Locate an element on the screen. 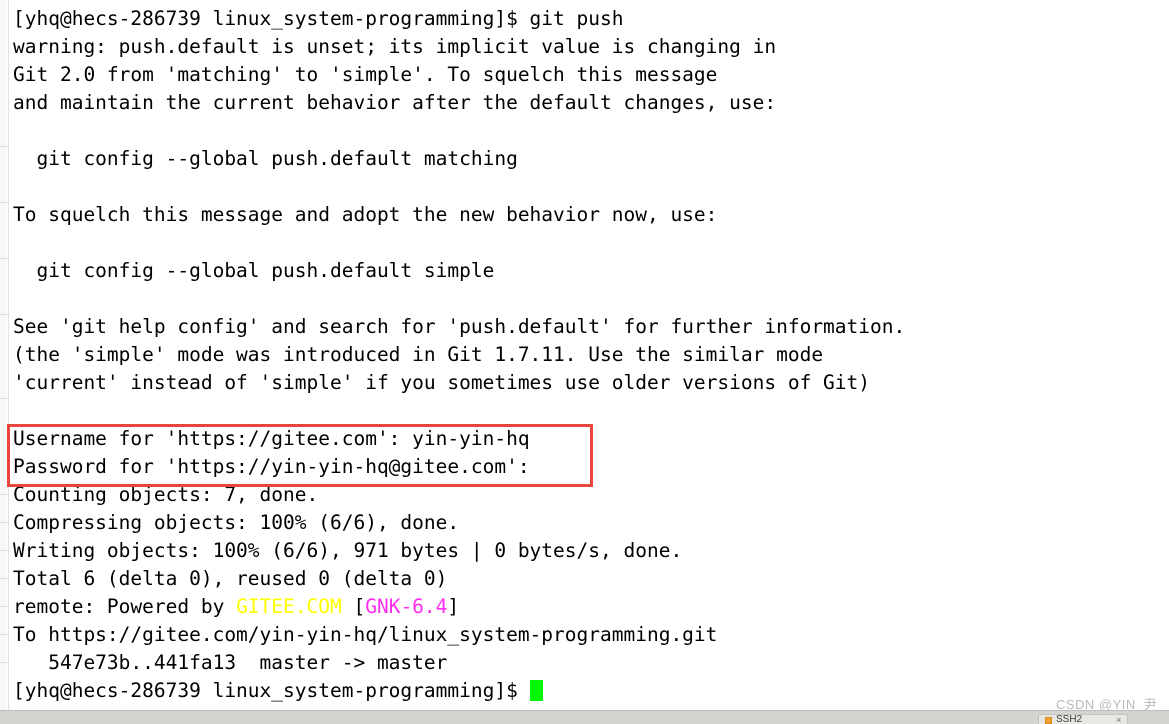 This screenshot has width=1169, height=724. terminal-line: Compressing objects: 100% (6/6), done. is located at coordinates (236, 522).